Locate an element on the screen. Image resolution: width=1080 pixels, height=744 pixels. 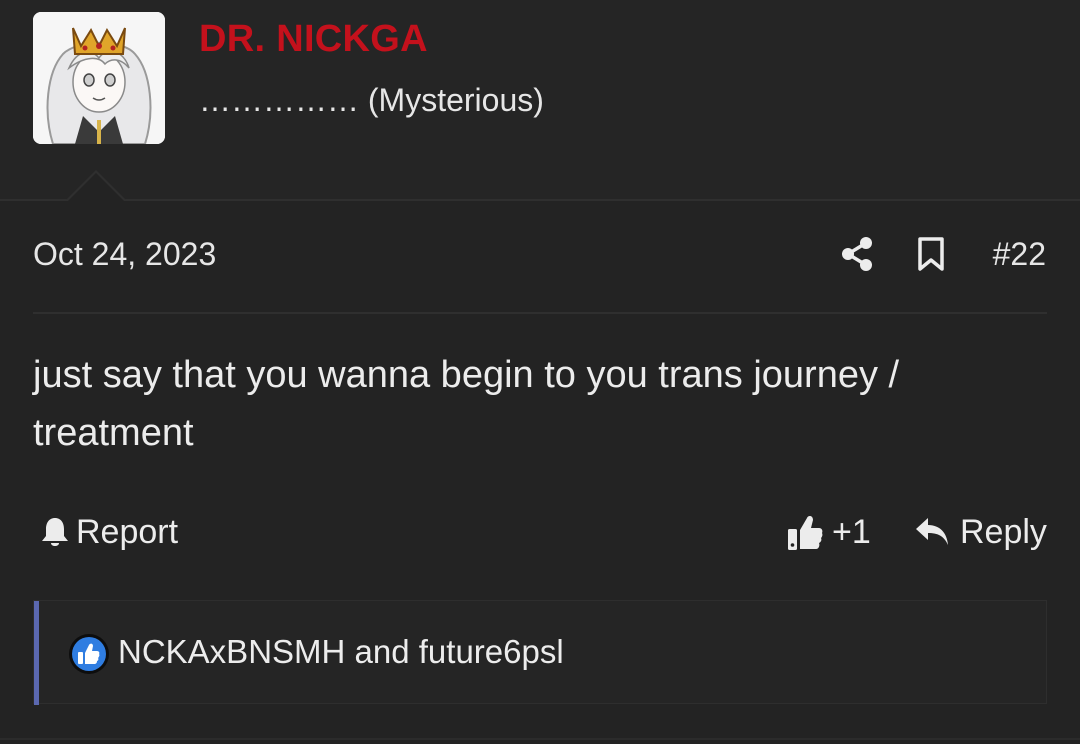
header-pointer-inner is located at coordinates (96, 187).